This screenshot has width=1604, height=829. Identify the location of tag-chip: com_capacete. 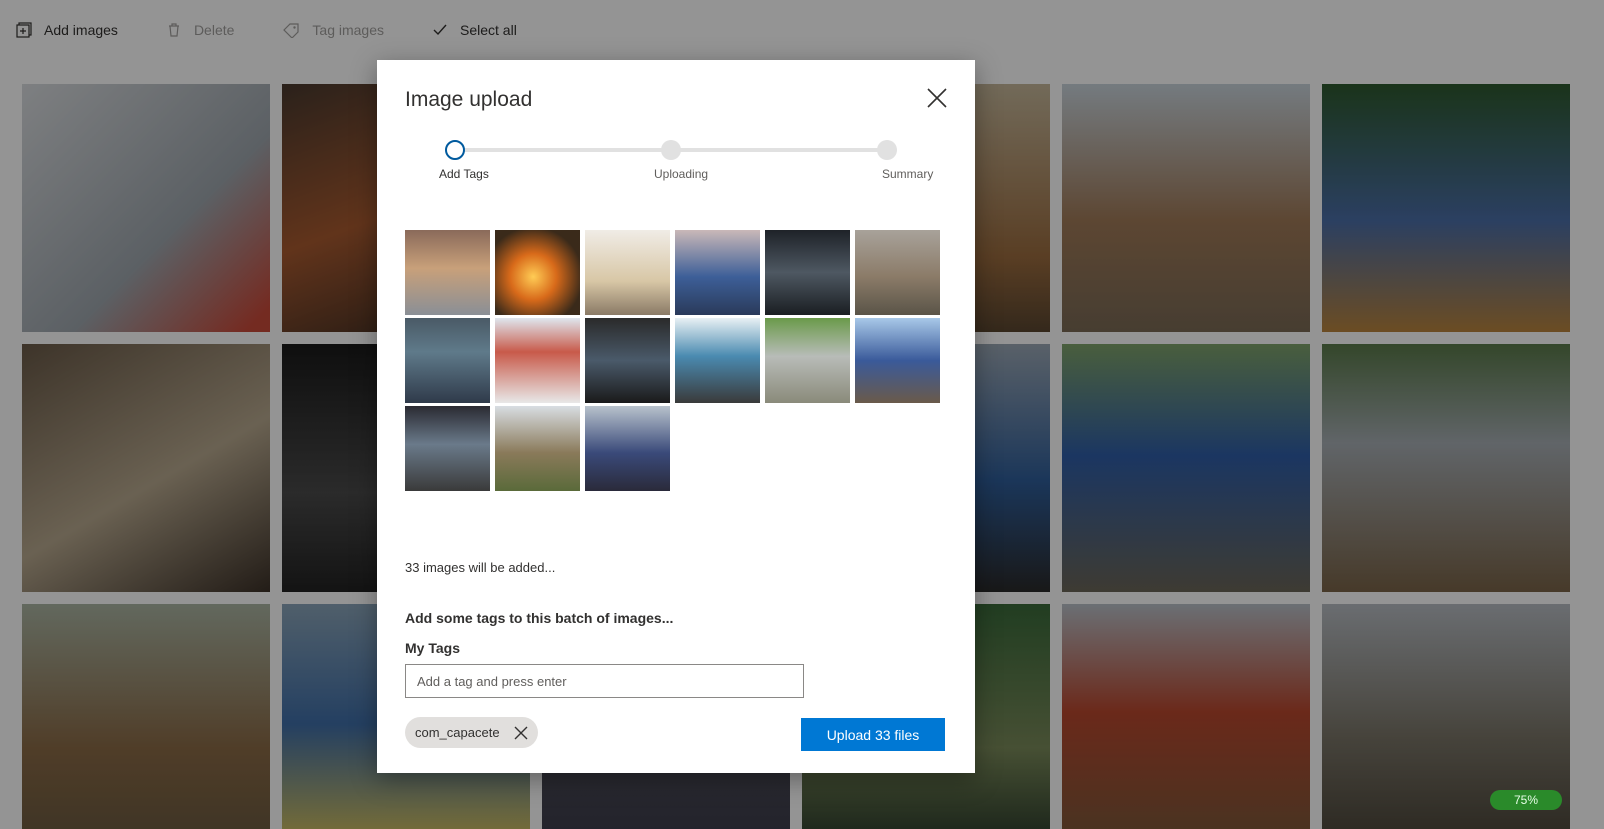
(471, 732).